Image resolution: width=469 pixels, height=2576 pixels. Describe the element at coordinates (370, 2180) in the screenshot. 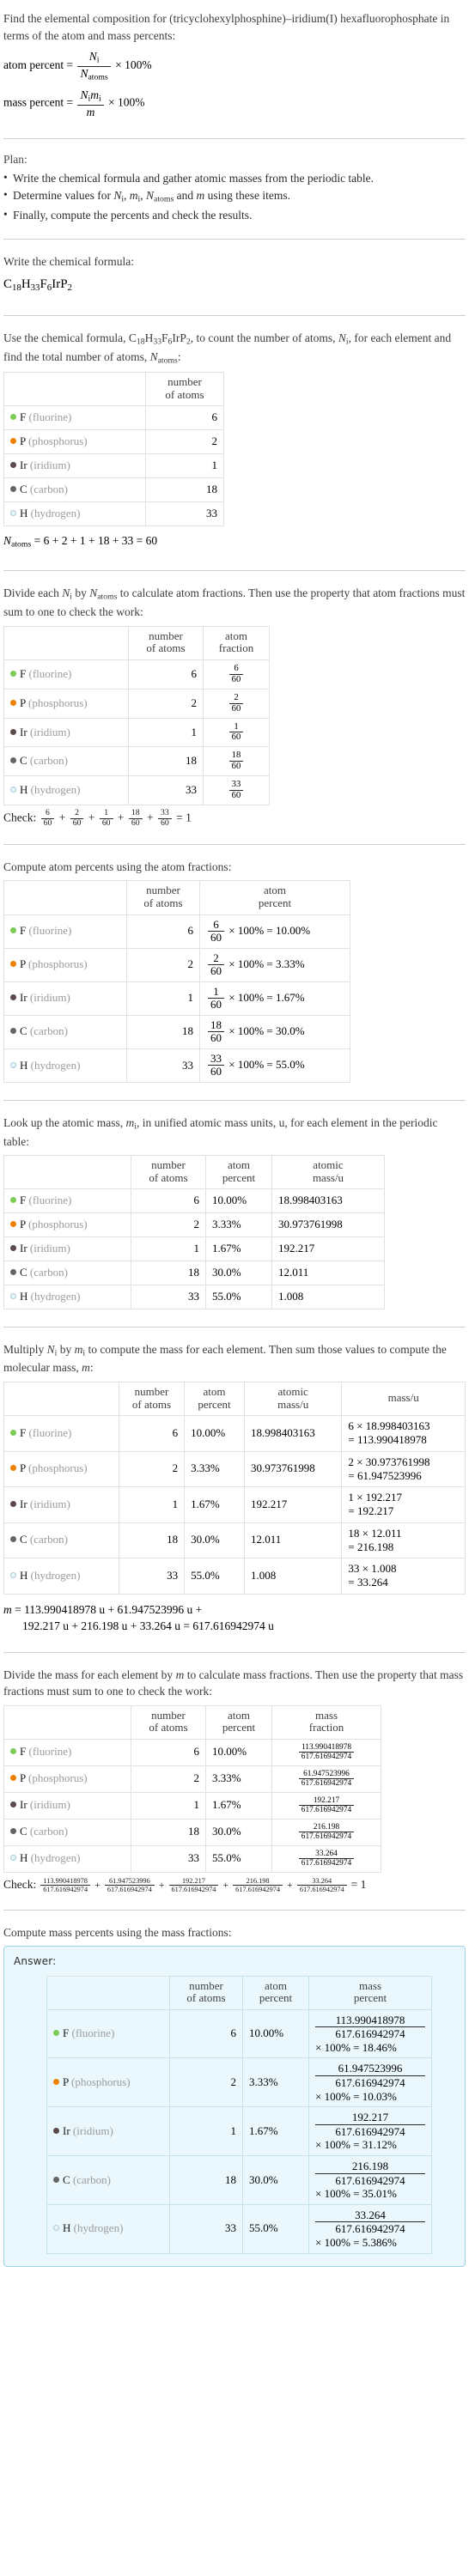

I see `mass-percent-cell: 216.198 617.616942974 × 100% = 35.01%` at that location.